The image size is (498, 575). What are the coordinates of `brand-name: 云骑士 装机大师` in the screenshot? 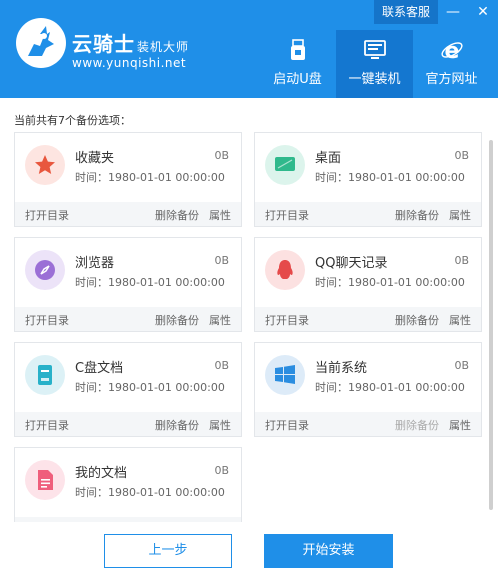 It's located at (131, 44).